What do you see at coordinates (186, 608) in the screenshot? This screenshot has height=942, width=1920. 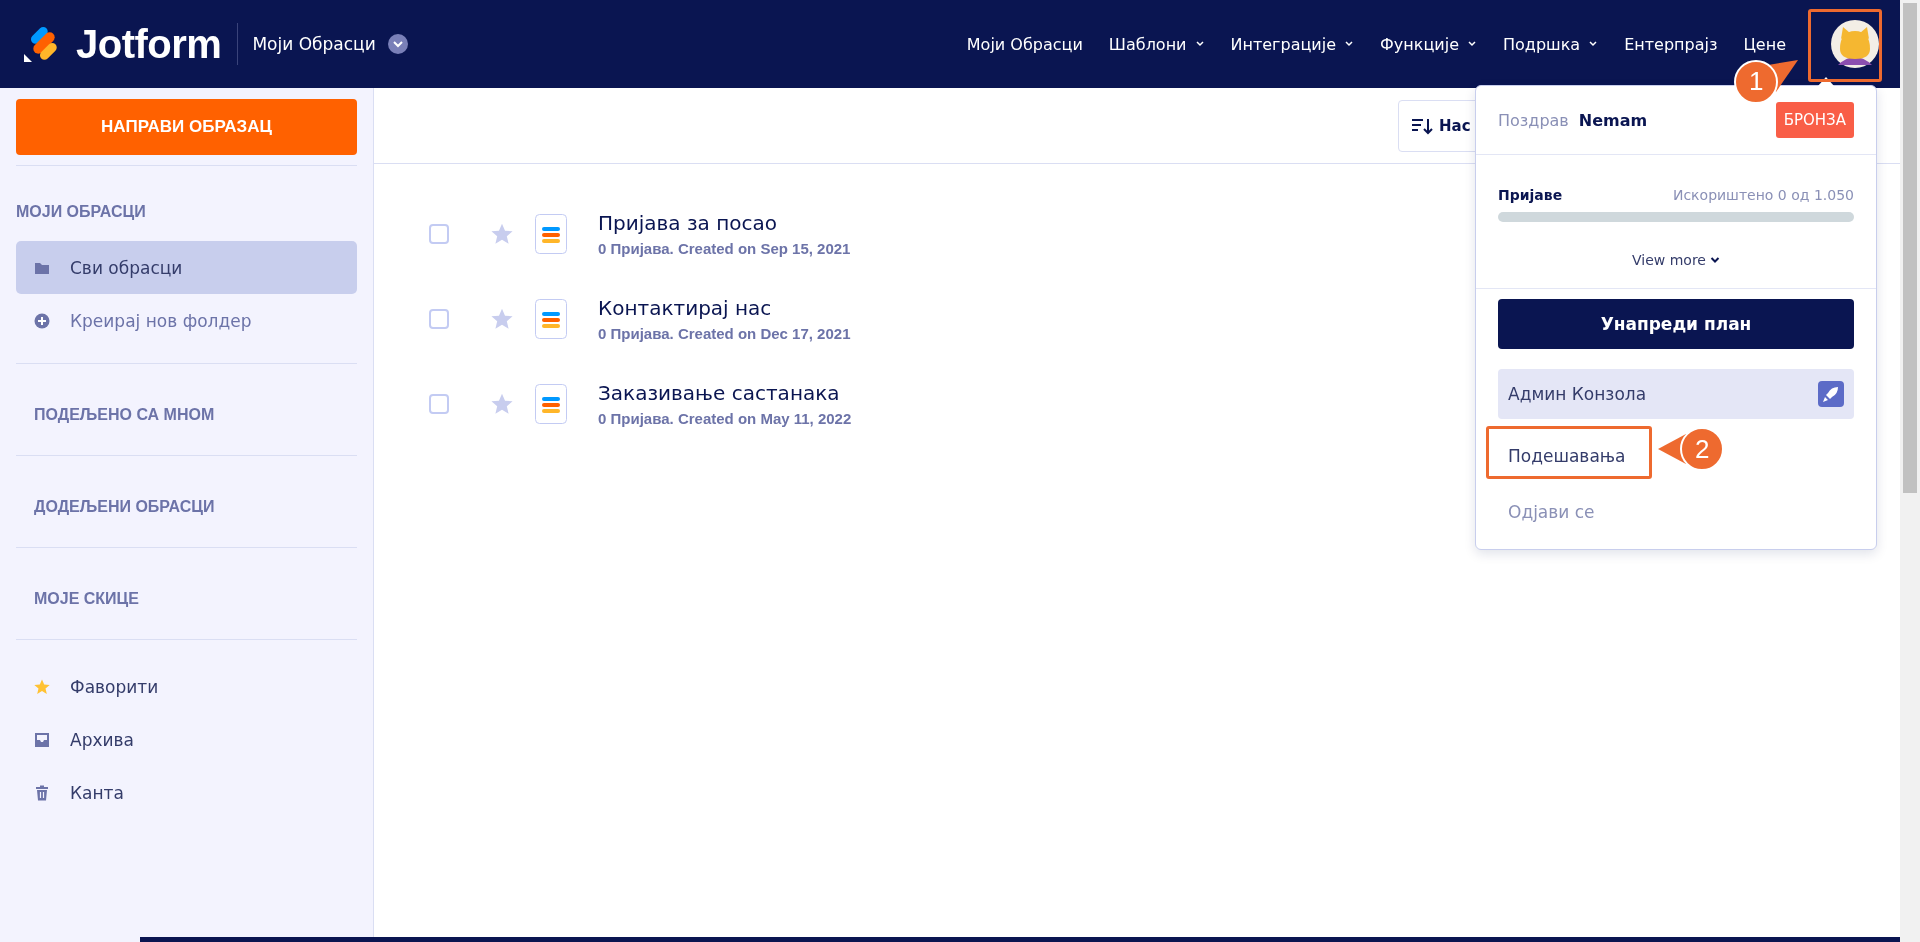 I see `section-heading: МОЈЕ СКИЦЕ` at bounding box center [186, 608].